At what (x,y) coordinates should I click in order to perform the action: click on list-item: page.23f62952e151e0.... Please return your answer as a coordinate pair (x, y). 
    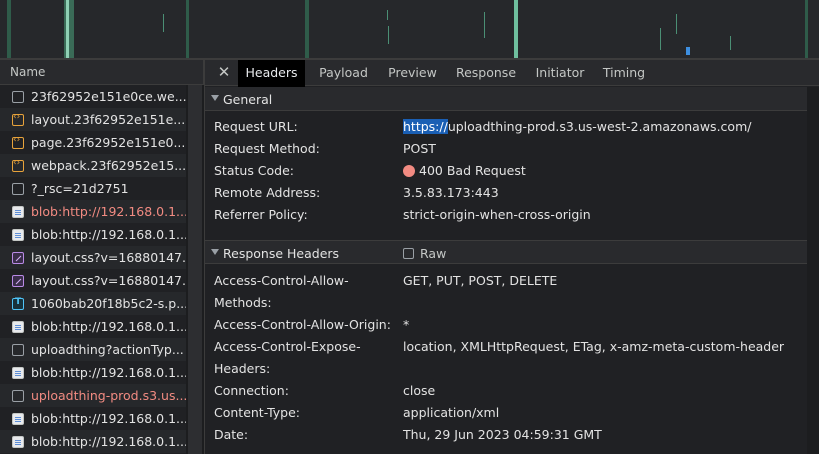
    Looking at the image, I should click on (93, 142).